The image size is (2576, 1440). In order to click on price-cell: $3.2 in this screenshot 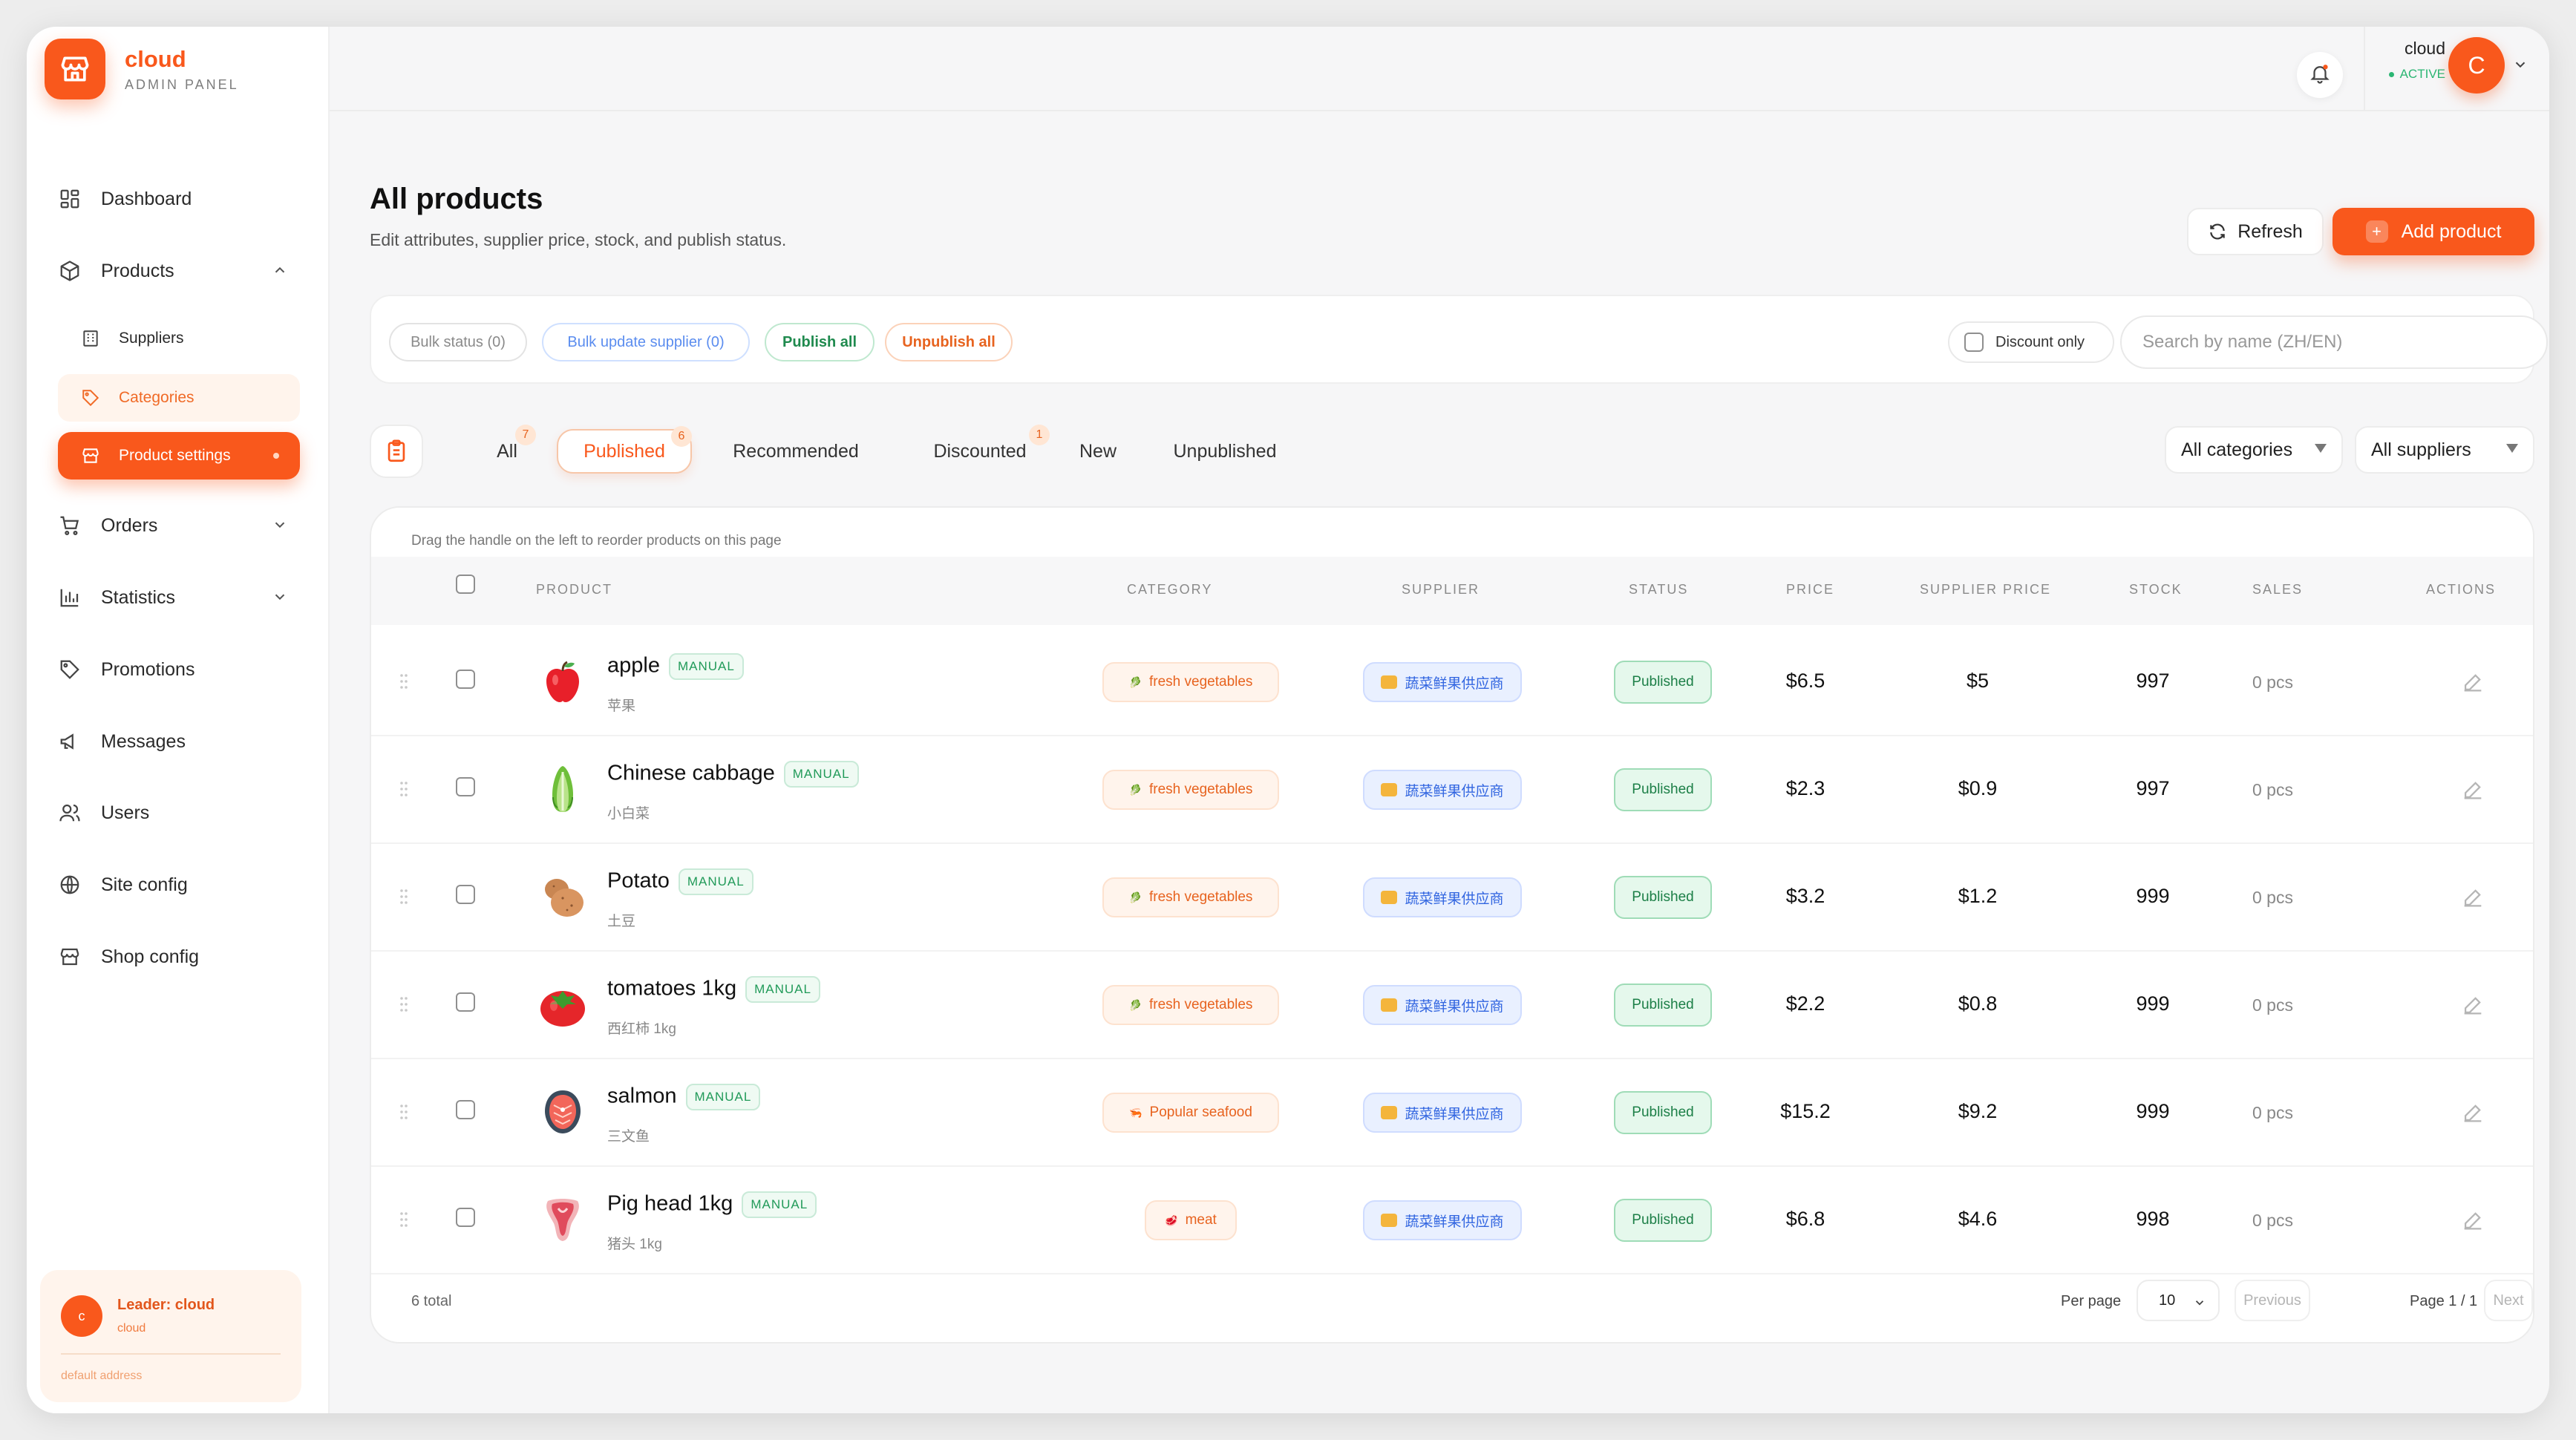, I will do `click(1805, 896)`.